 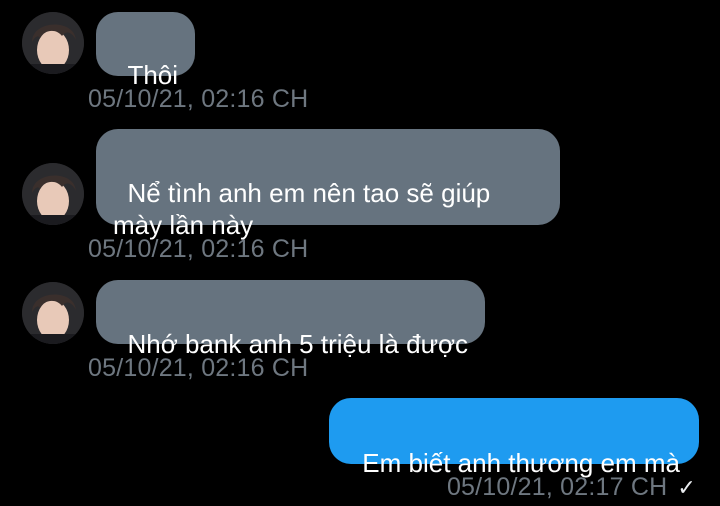 What do you see at coordinates (513, 438) in the screenshot?
I see `message-bubble-outgoing: Em biết anh thương em mà` at bounding box center [513, 438].